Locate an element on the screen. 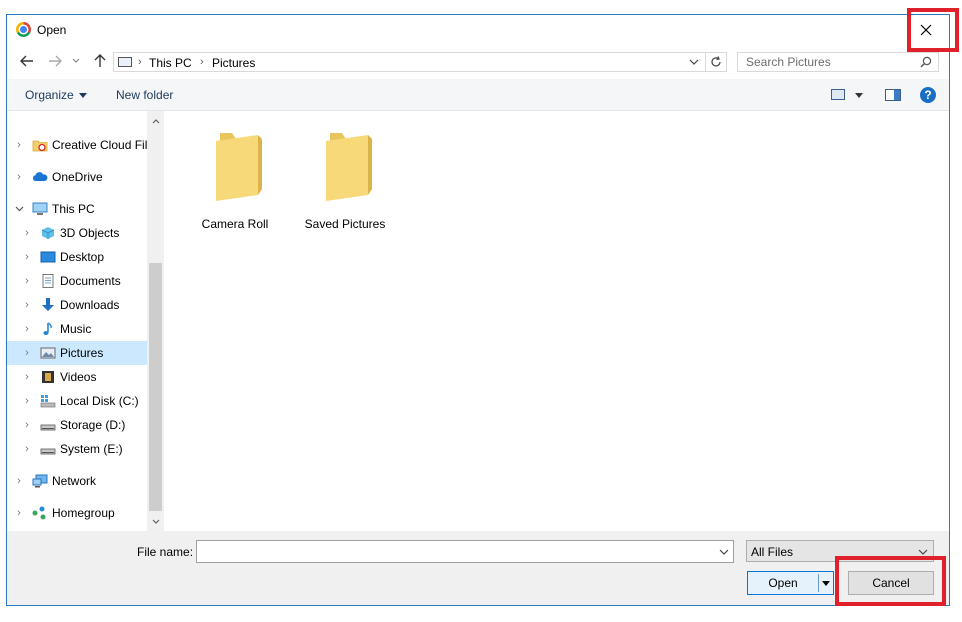  desktop-icon is located at coordinates (48, 257).